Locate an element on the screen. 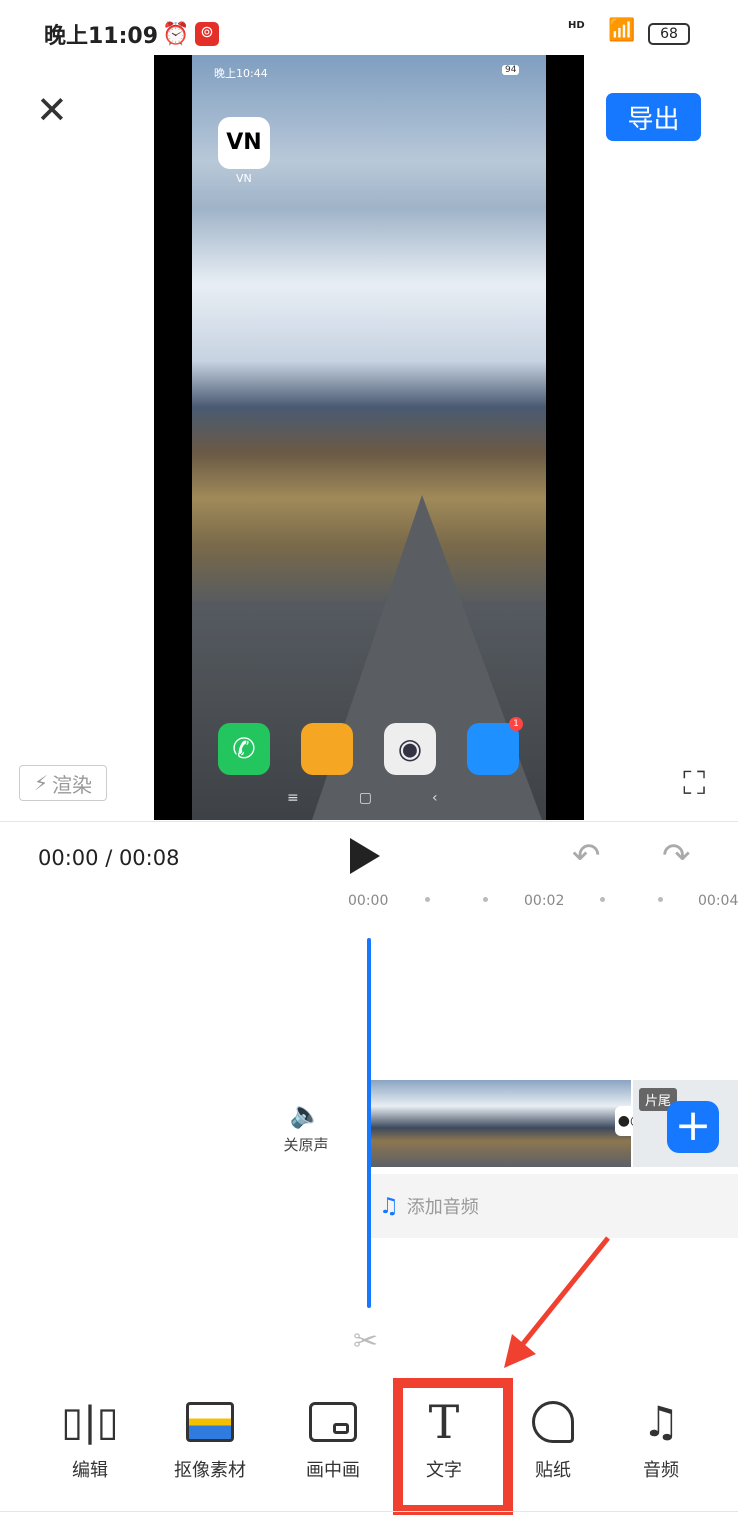 The width and height of the screenshot is (738, 1532). mute-original-button: 🔈 关原声 is located at coordinates (306, 1127).